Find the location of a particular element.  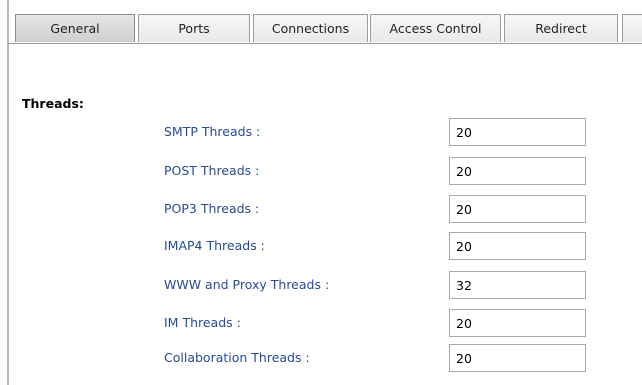

tab-redirect: Redirect is located at coordinates (561, 28).